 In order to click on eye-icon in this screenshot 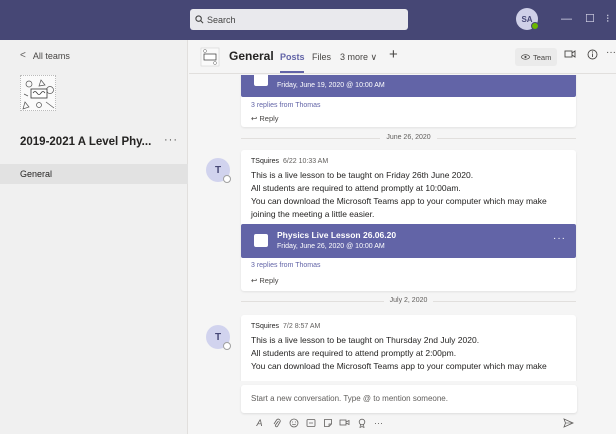, I will do `click(525, 57)`.